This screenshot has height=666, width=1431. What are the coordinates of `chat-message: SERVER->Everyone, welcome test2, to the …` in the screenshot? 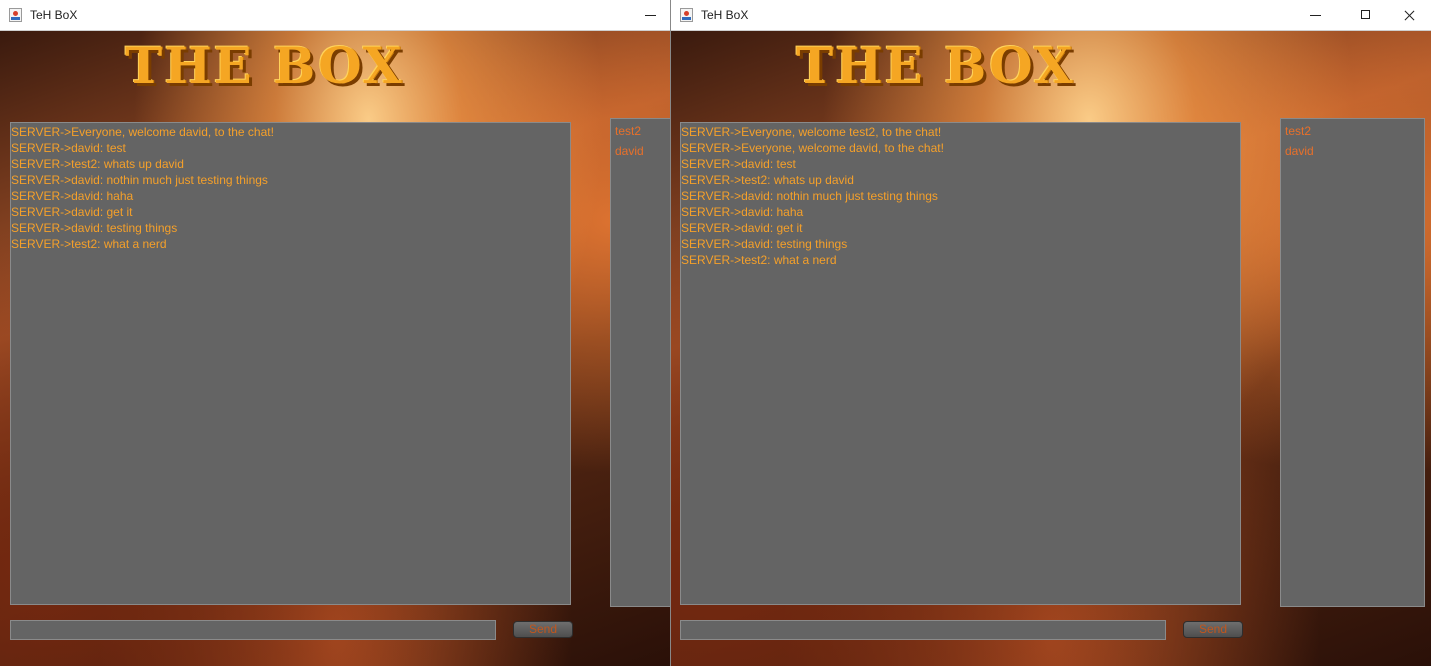 It's located at (811, 132).